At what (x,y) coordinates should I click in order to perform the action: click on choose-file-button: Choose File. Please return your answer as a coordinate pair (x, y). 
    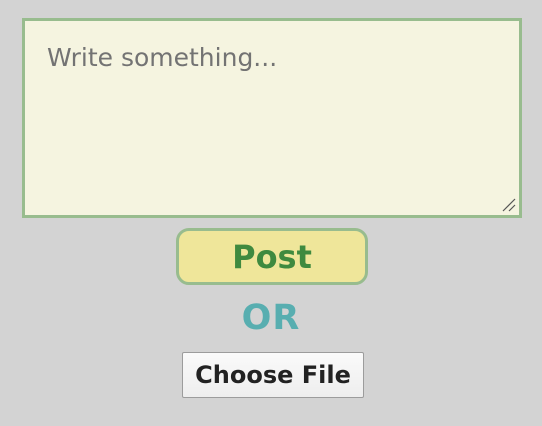
    Looking at the image, I should click on (273, 375).